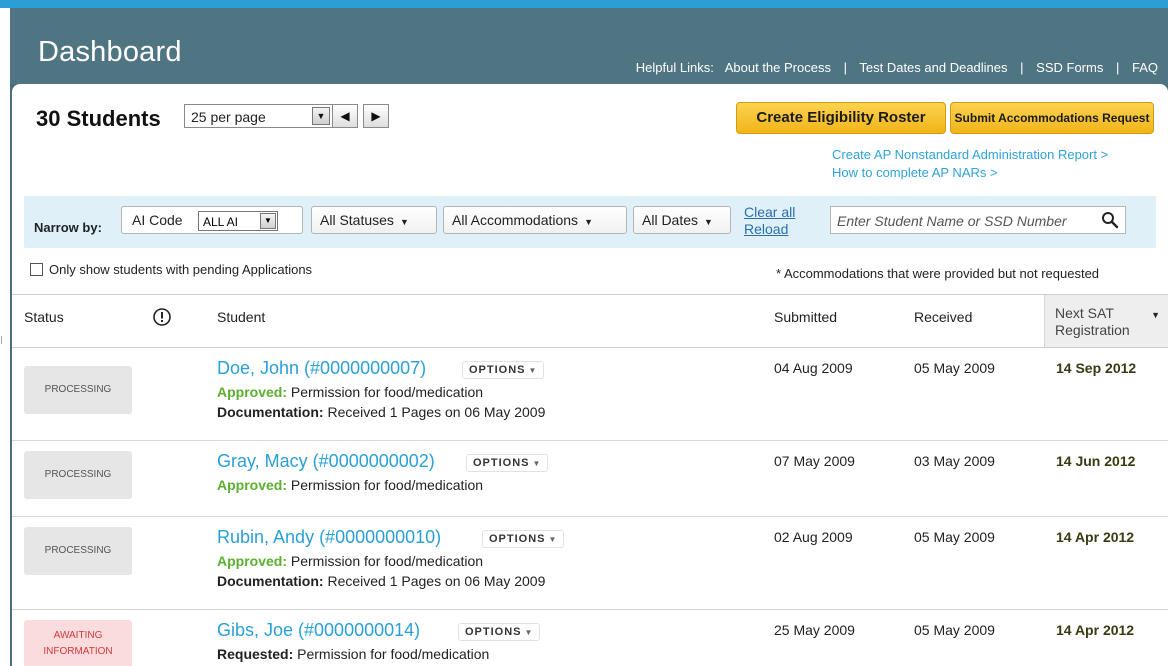 The width and height of the screenshot is (1168, 666). I want to click on student-name-link: Doe, John (#0000000007), so click(321, 368).